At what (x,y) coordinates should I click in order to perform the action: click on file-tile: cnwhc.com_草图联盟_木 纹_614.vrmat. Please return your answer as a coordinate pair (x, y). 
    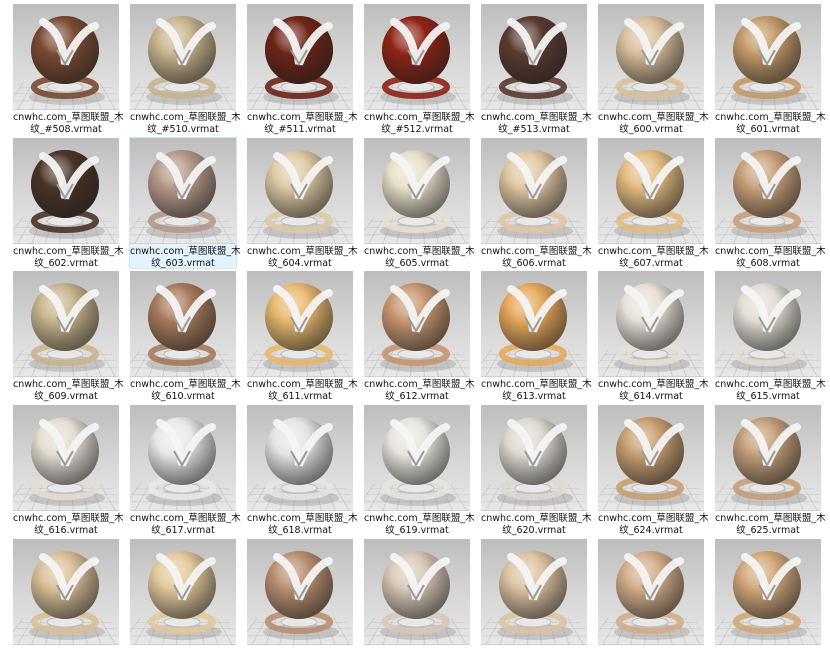
    Looking at the image, I should click on (653, 337).